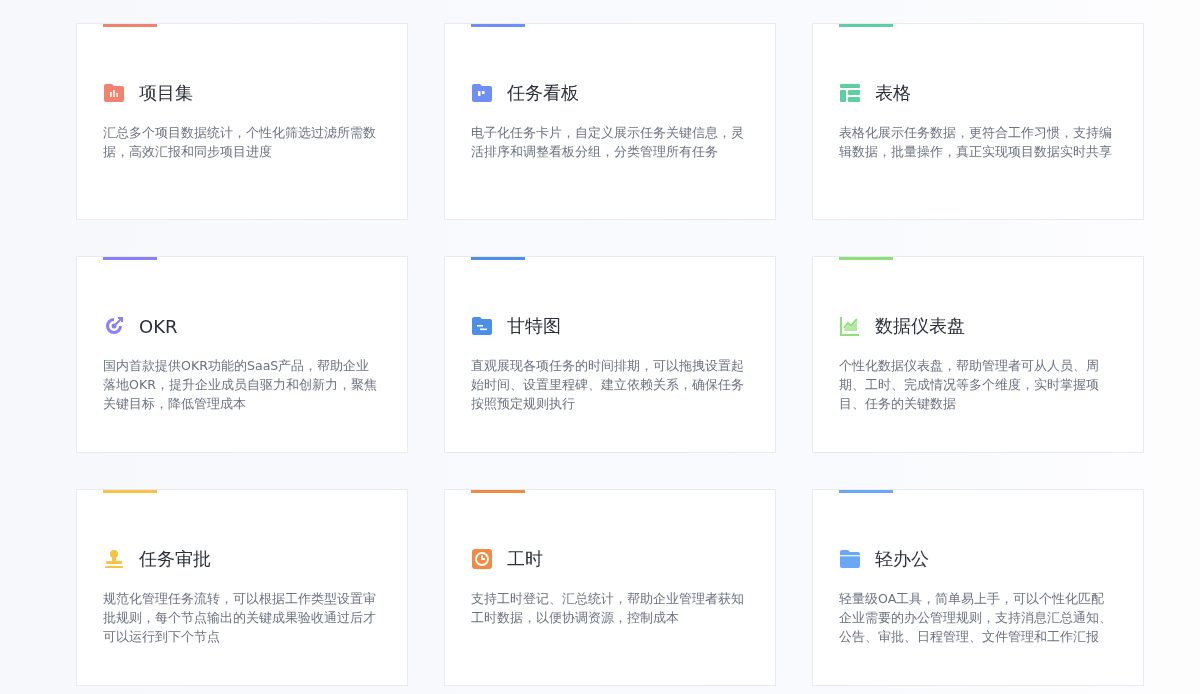 Image resolution: width=1200 pixels, height=694 pixels. What do you see at coordinates (608, 608) in the screenshot?
I see `feature-description: 支持工时登记、汇总统计，帮助企业管理者获知工时数据，以便协调资源，控制成本` at bounding box center [608, 608].